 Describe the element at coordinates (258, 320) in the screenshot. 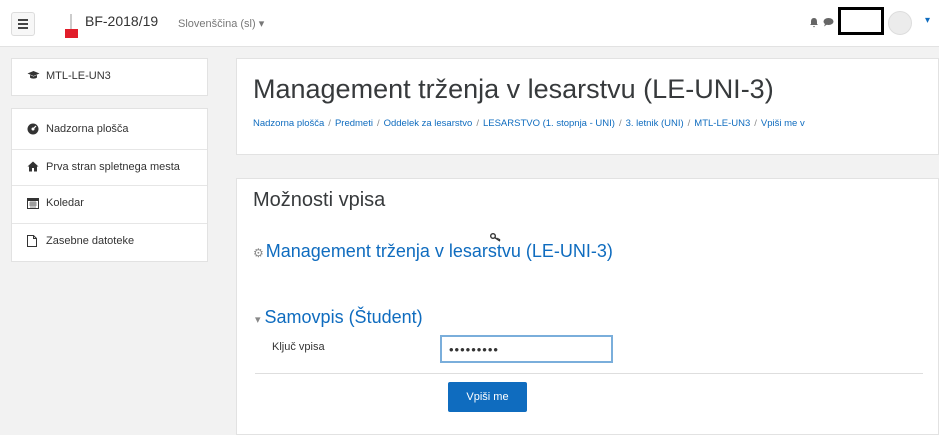

I see `collapse-icon: ▾` at that location.